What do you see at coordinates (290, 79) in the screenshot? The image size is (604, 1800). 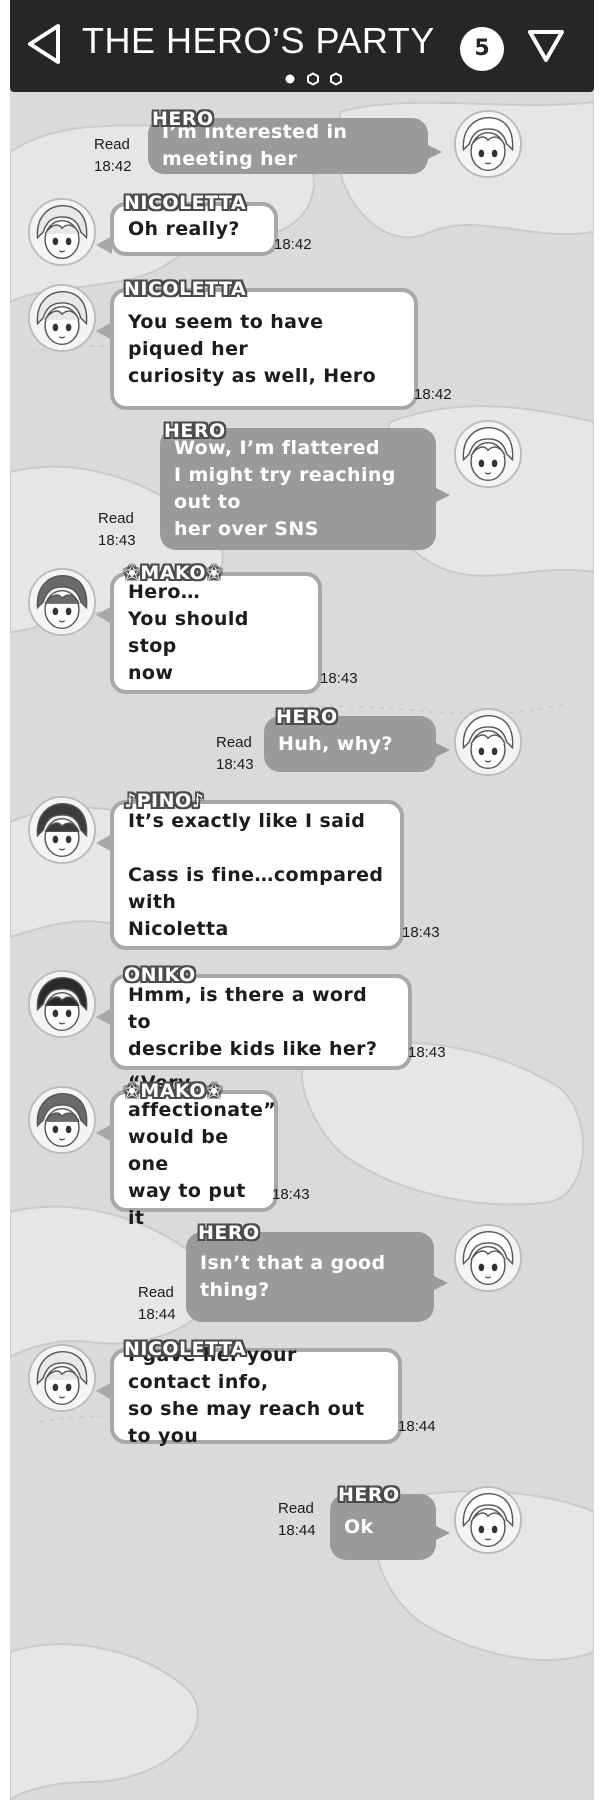 I see `page-dot-active` at bounding box center [290, 79].